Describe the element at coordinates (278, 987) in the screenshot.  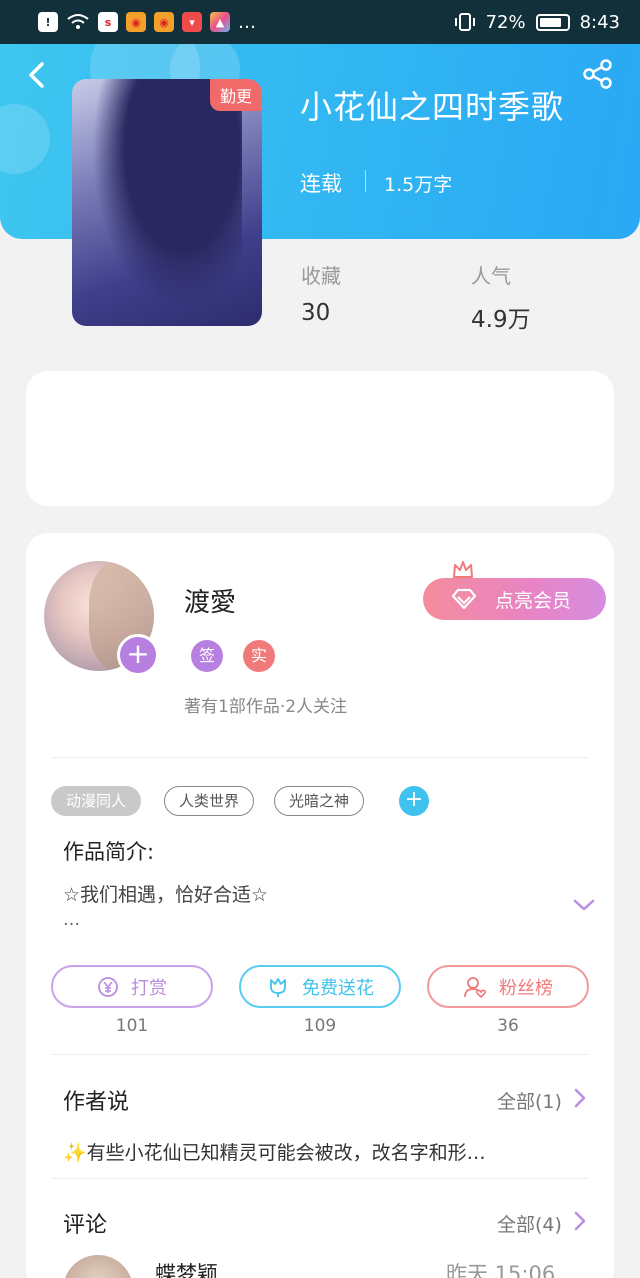
I see `flower-icon` at that location.